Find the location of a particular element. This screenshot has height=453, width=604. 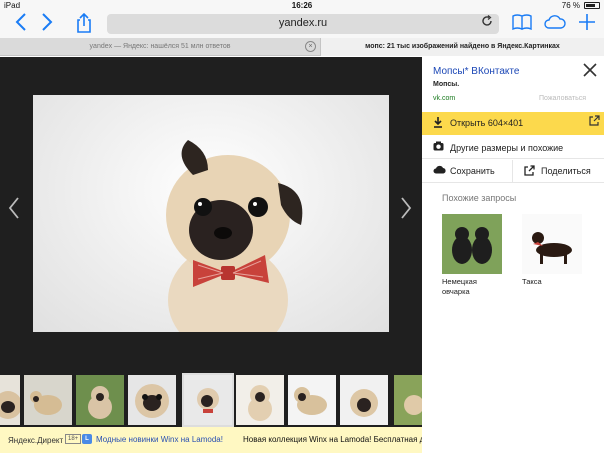

back-icon is located at coordinates (21, 24).